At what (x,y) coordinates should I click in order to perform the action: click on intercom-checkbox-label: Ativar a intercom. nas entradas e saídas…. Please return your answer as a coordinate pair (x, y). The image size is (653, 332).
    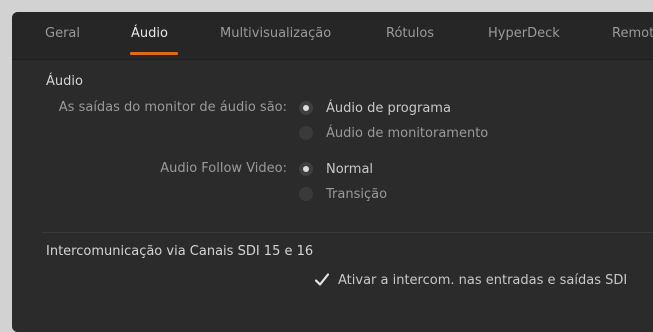
    Looking at the image, I should click on (483, 280).